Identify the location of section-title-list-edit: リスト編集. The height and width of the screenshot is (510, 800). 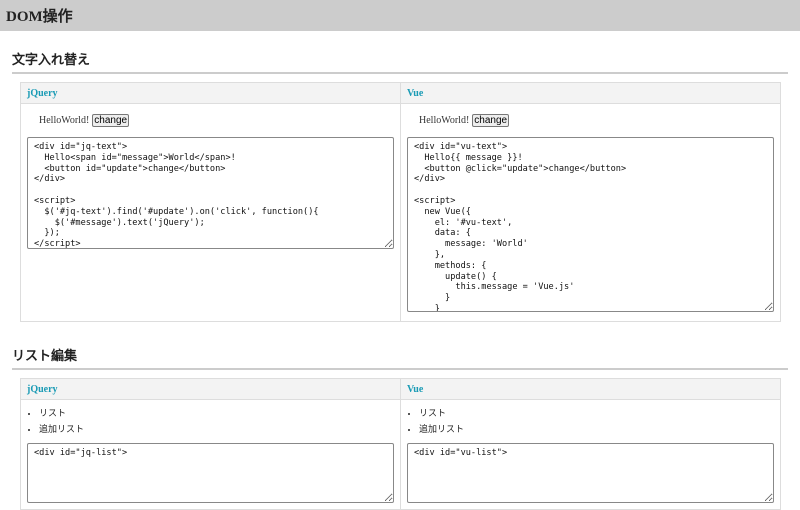
(400, 357).